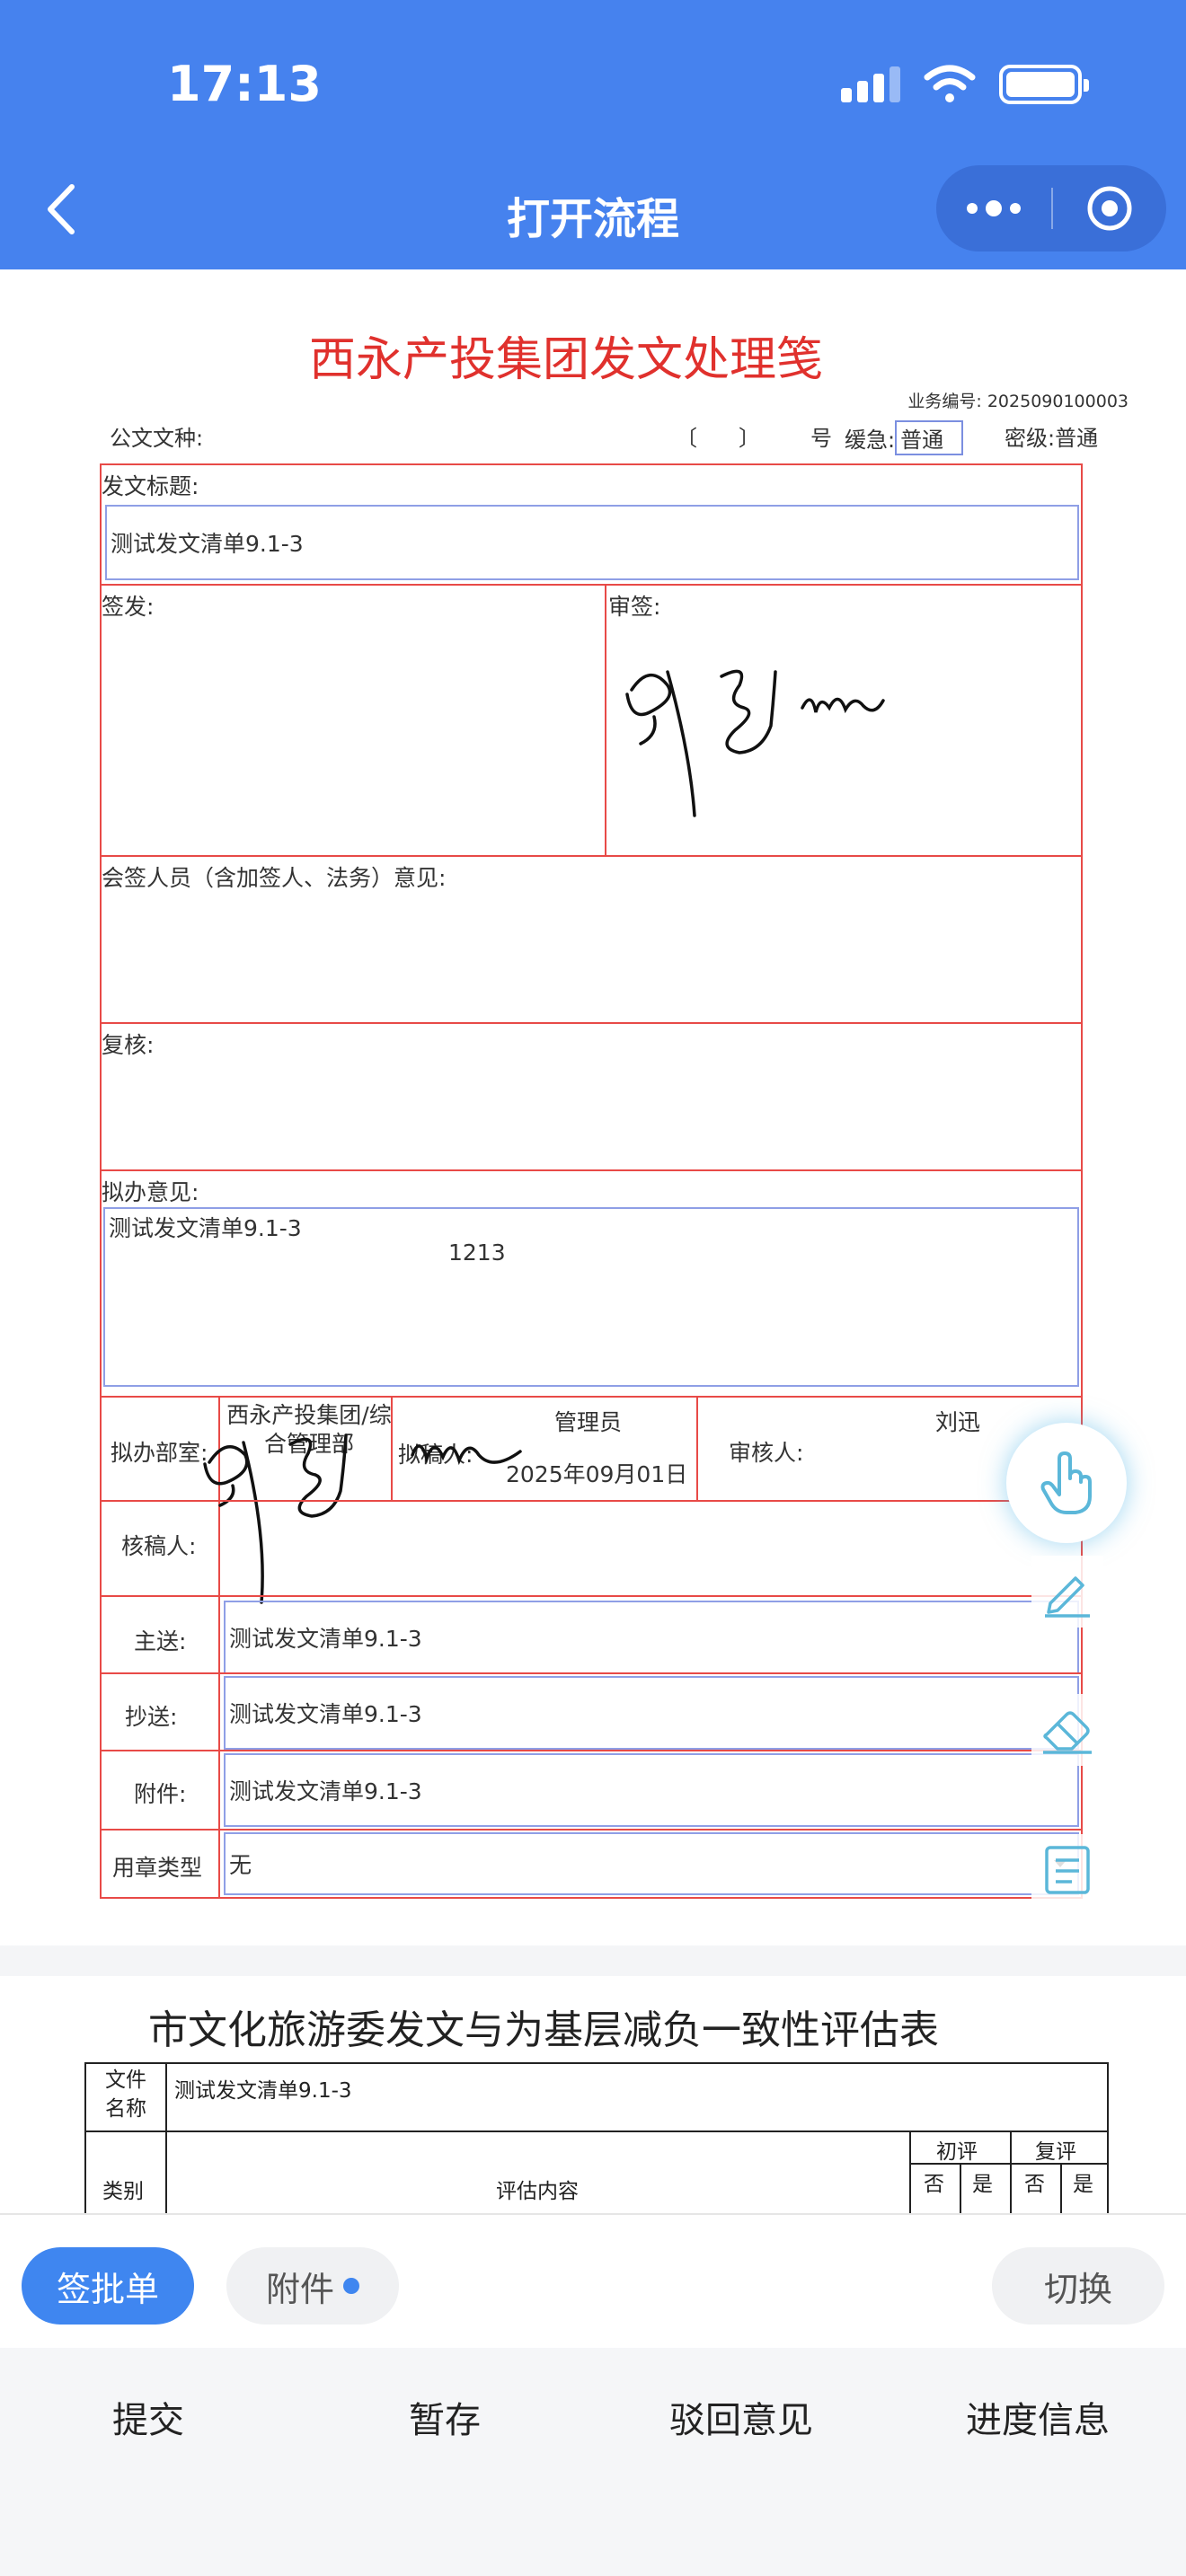 The height and width of the screenshot is (2576, 1186). I want to click on progress-info-button: 进度信息, so click(1038, 2417).